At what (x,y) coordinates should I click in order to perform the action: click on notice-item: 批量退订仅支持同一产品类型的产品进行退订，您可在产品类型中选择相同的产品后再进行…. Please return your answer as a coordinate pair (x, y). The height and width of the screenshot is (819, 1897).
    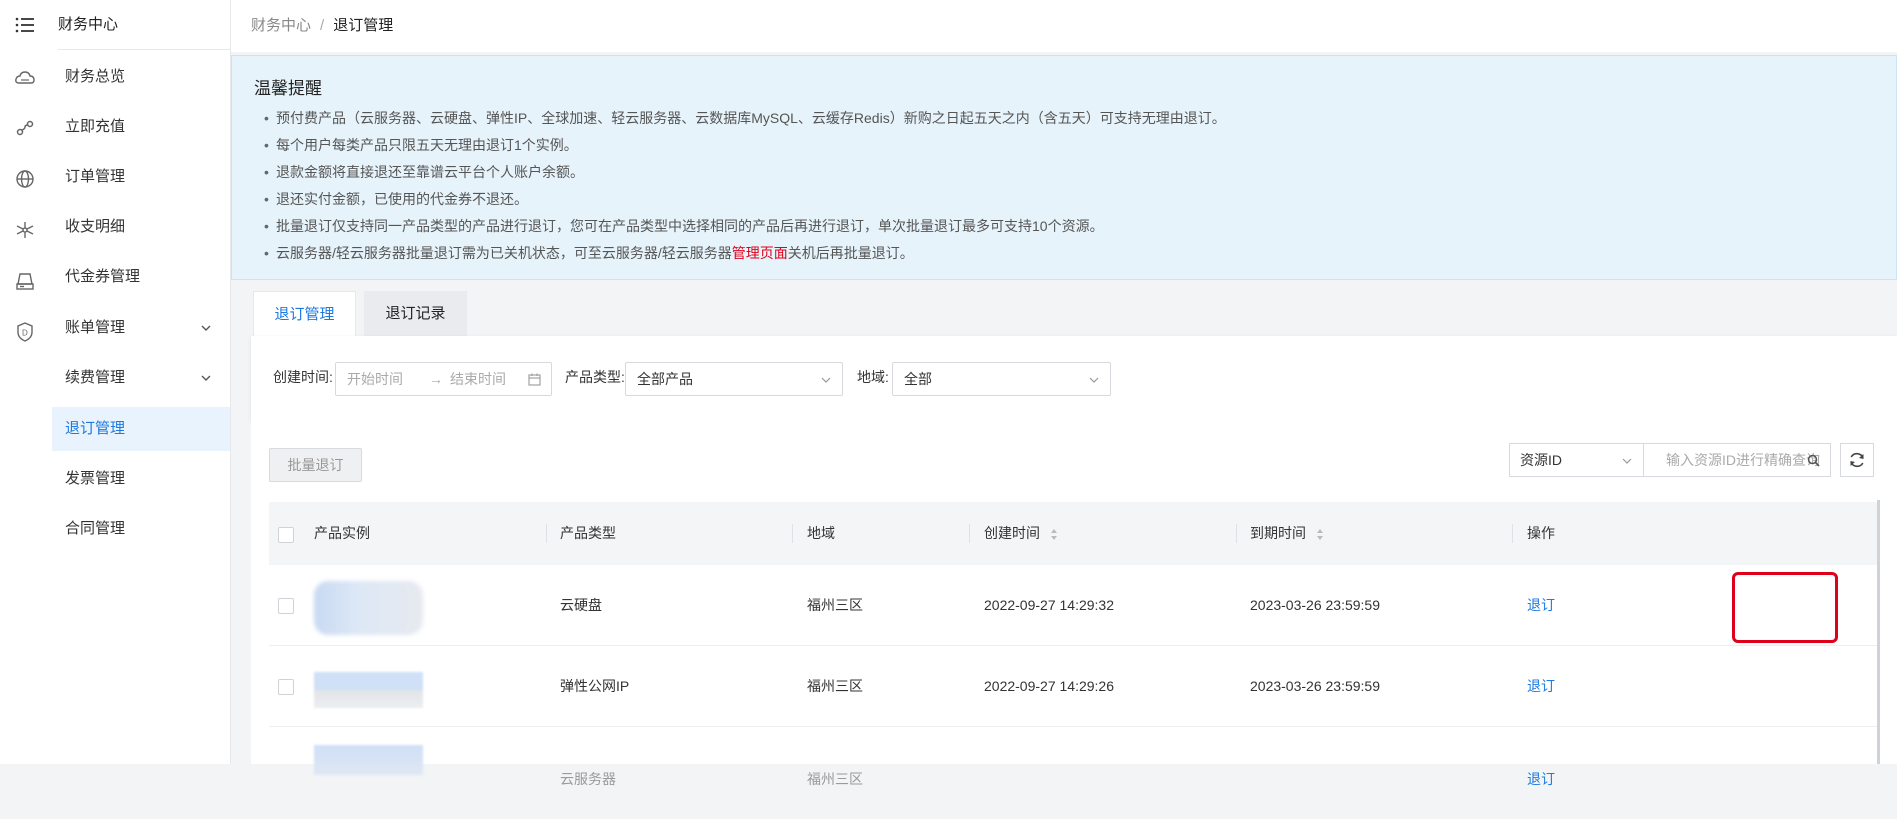
    Looking at the image, I should click on (1069, 226).